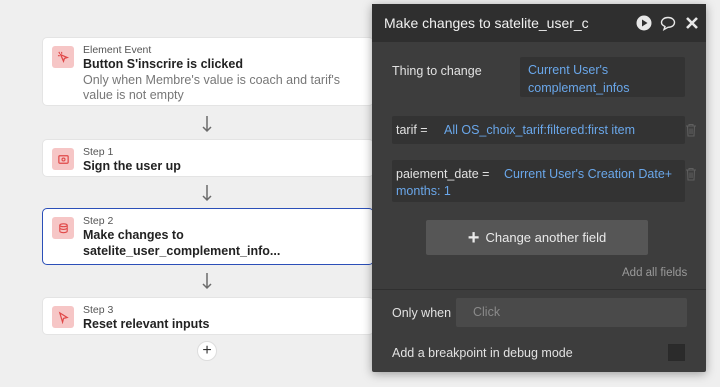 The image size is (720, 387). What do you see at coordinates (437, 71) in the screenshot?
I see `thing-to-change-label: Thing to change` at bounding box center [437, 71].